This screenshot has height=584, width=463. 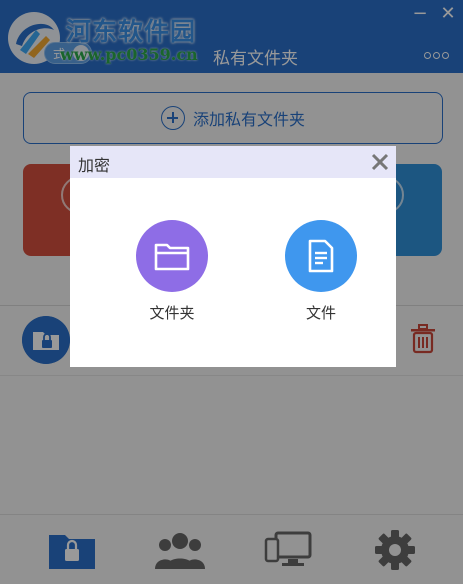 I want to click on document-icon, so click(x=321, y=256).